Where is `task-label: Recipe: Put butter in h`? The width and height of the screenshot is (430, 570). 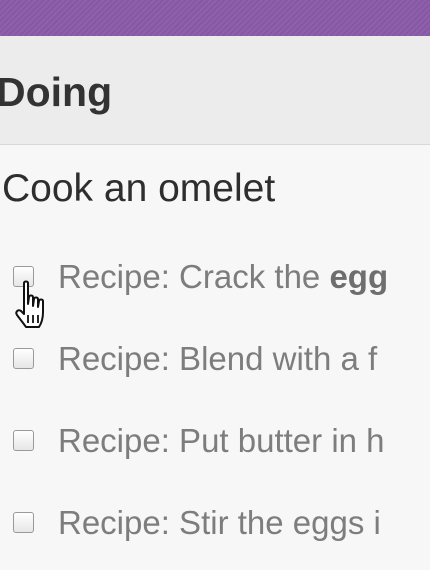 task-label: Recipe: Put butter in h is located at coordinates (221, 441).